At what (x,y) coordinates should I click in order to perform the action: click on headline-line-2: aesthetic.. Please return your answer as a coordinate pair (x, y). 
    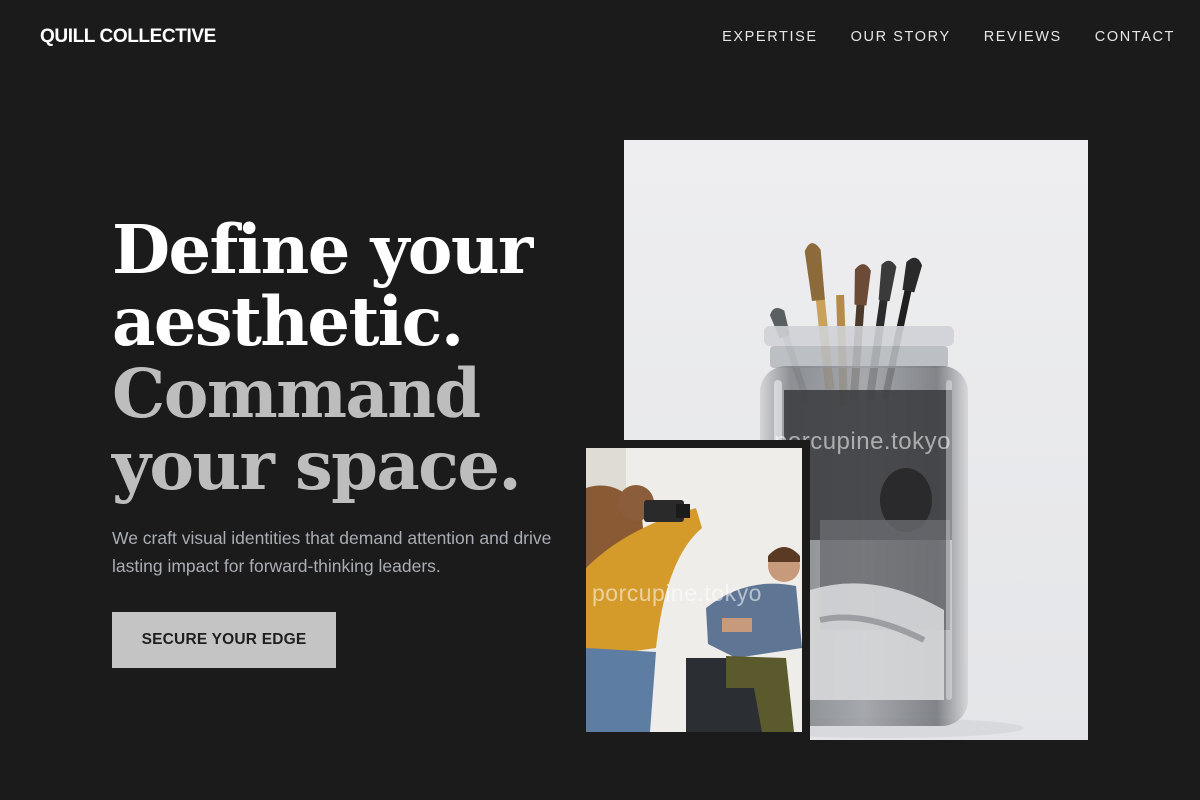
    Looking at the image, I should click on (288, 321).